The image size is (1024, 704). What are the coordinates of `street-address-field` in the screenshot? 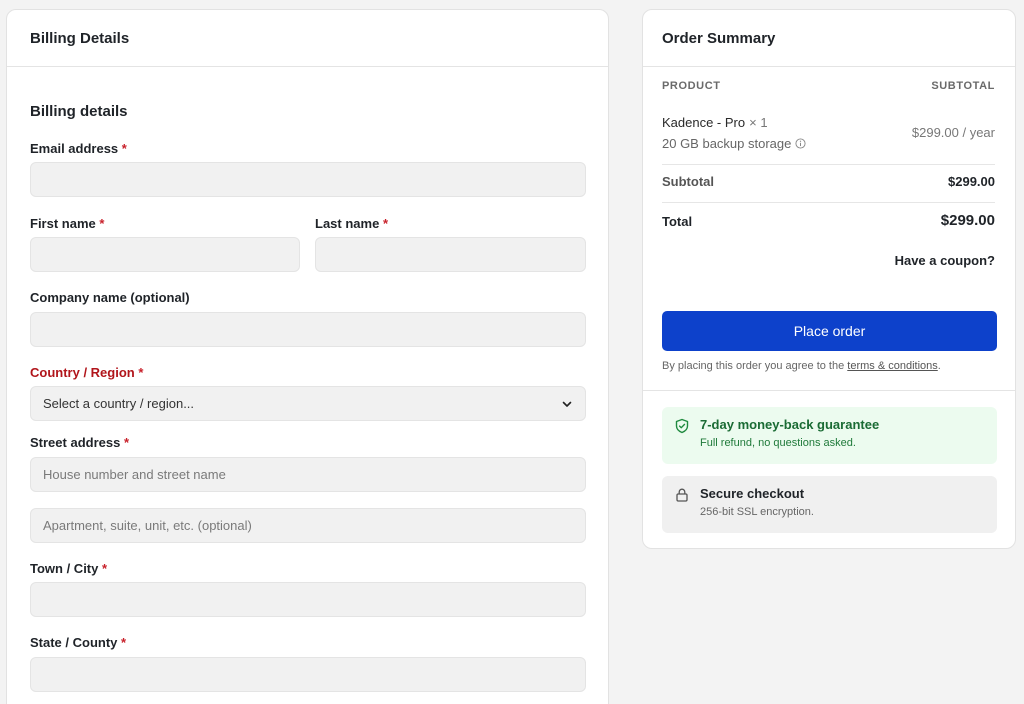 It's located at (308, 474).